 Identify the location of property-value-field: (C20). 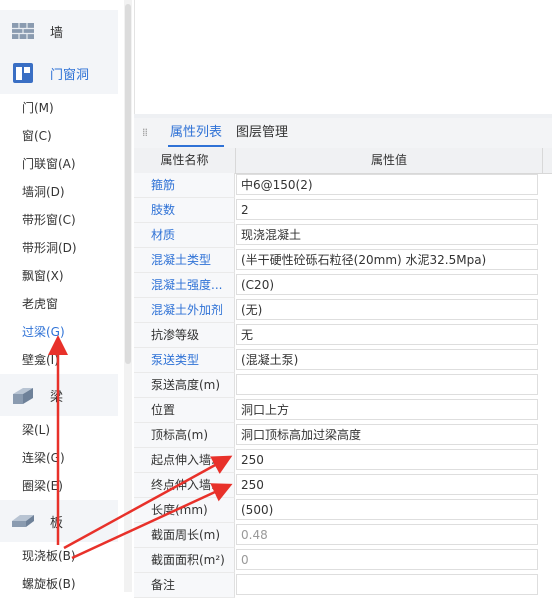
(387, 284).